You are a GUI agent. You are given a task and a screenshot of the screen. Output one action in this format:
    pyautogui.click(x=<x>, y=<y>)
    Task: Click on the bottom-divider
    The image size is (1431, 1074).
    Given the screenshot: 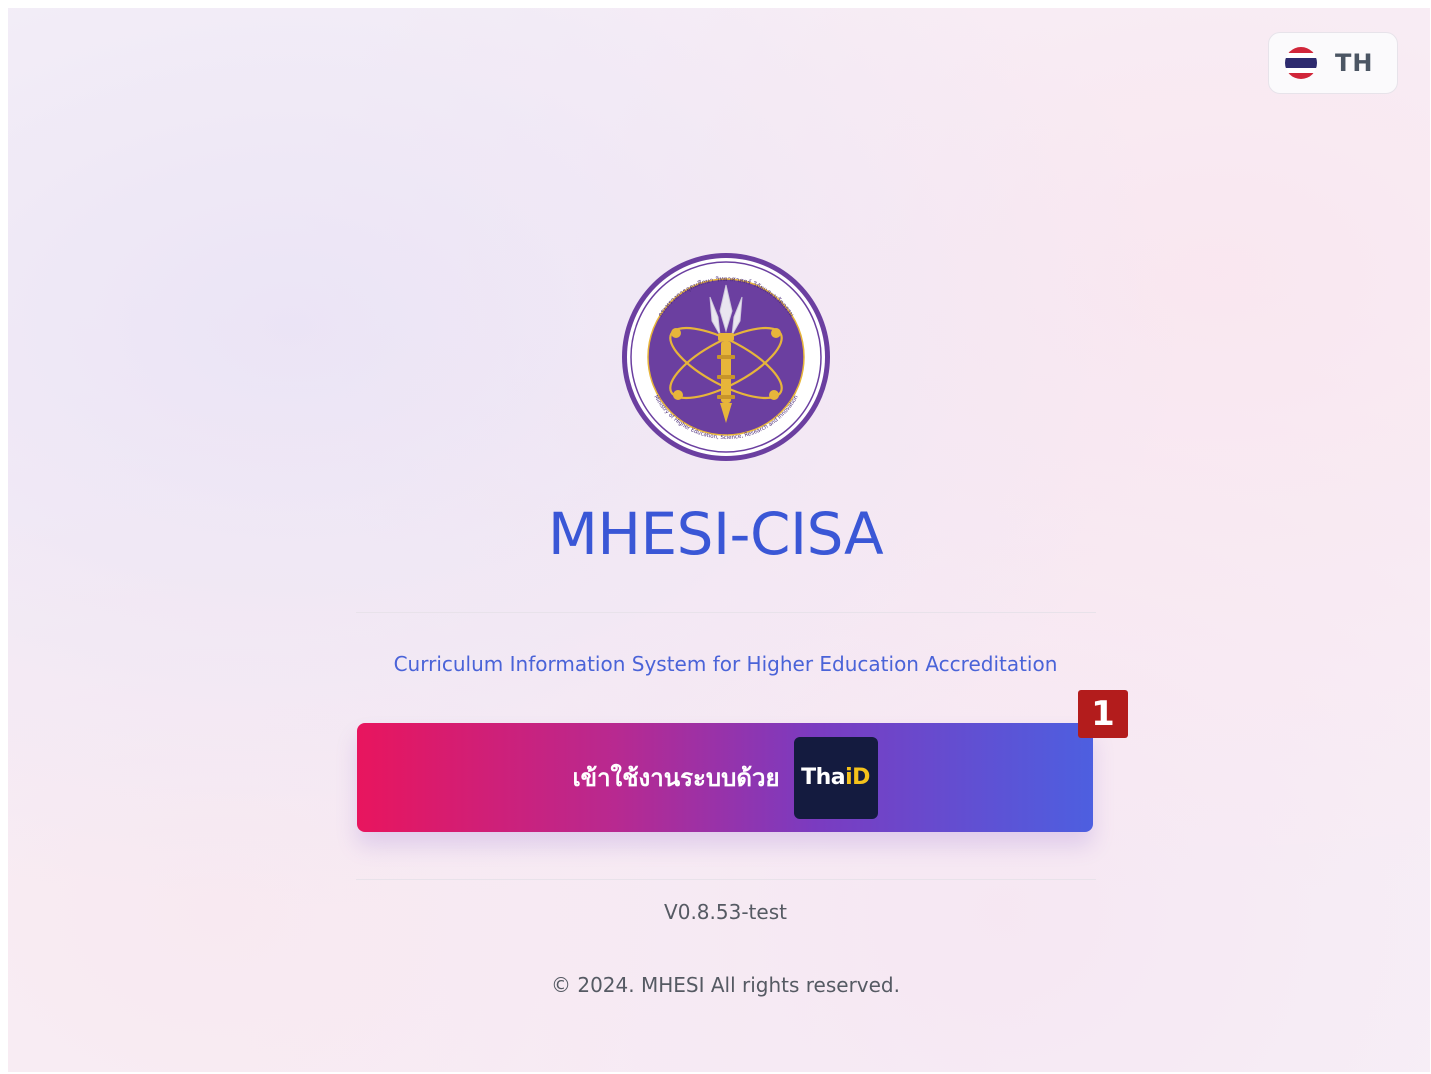 What is the action you would take?
    pyautogui.click(x=726, y=879)
    